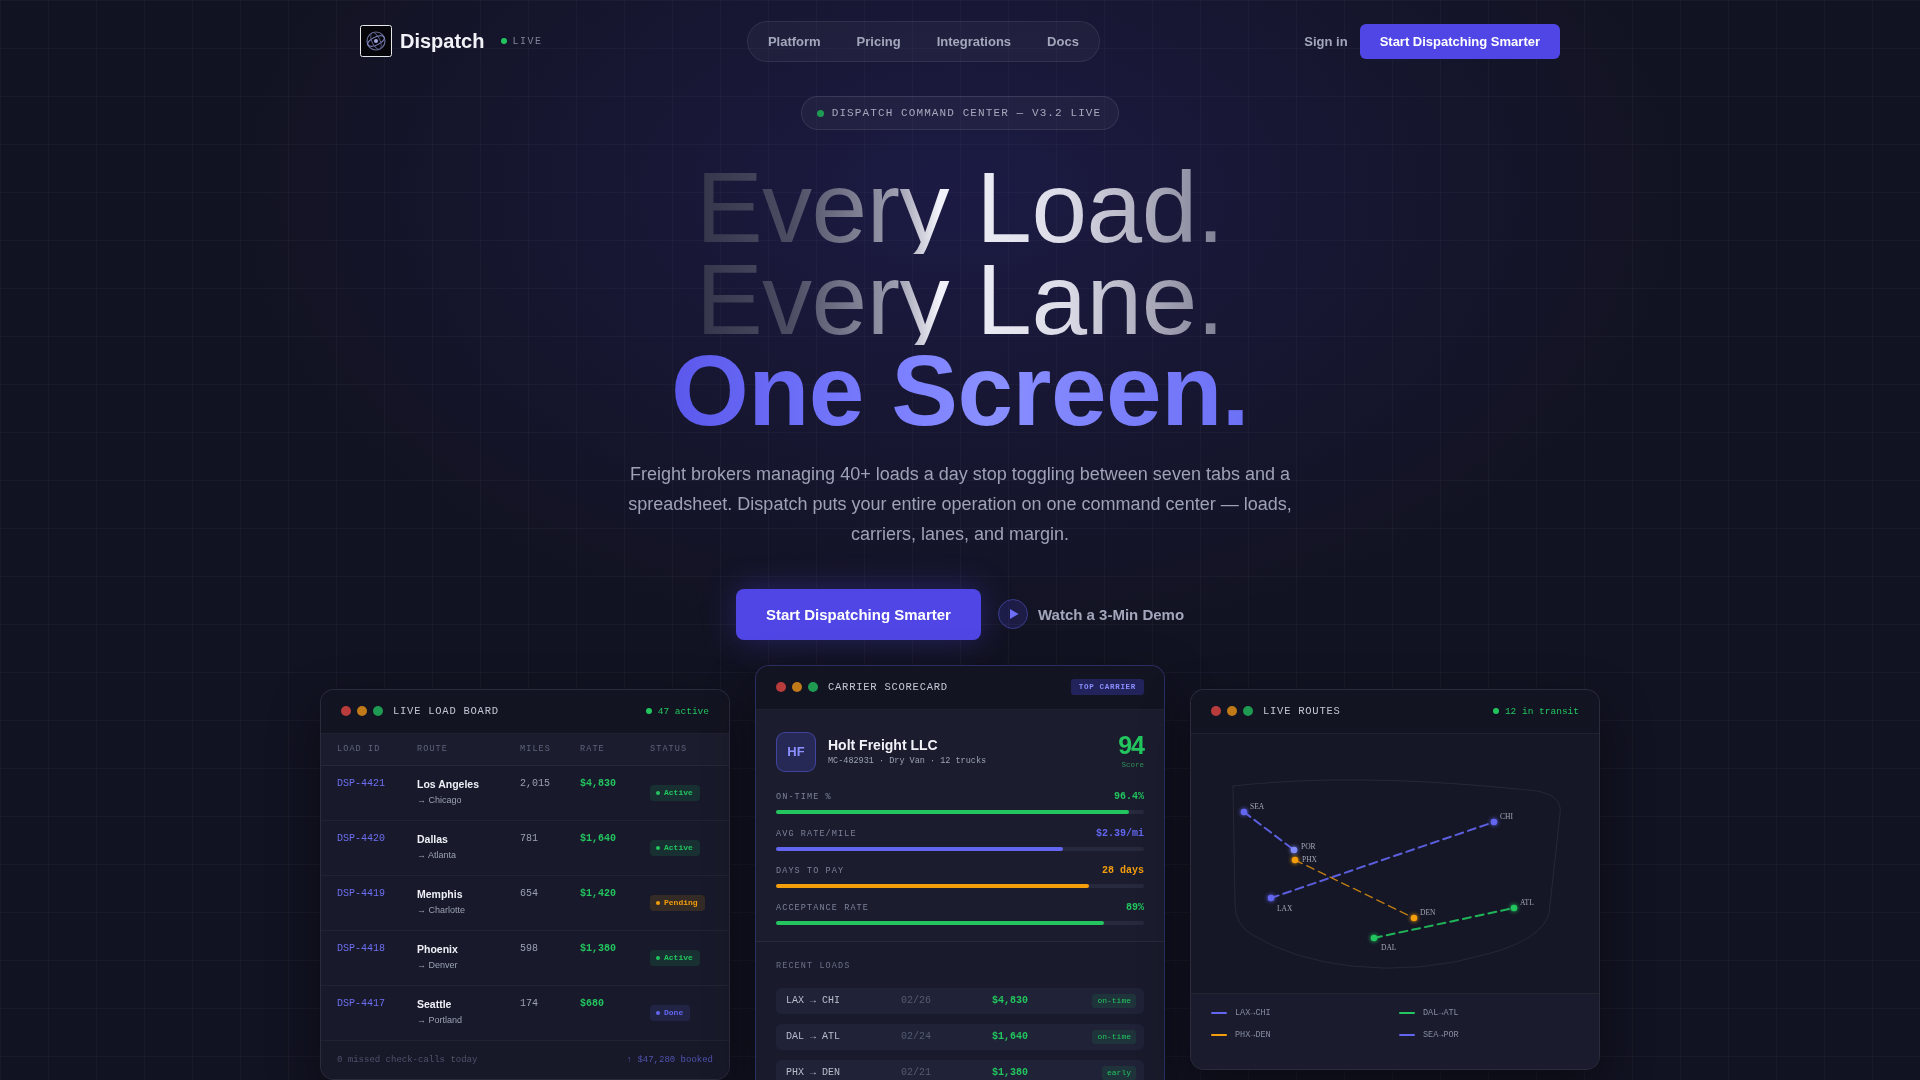 This screenshot has width=1920, height=1080. Describe the element at coordinates (888, 687) in the screenshot. I see `card-title: CARRIER SCORECARD` at that location.